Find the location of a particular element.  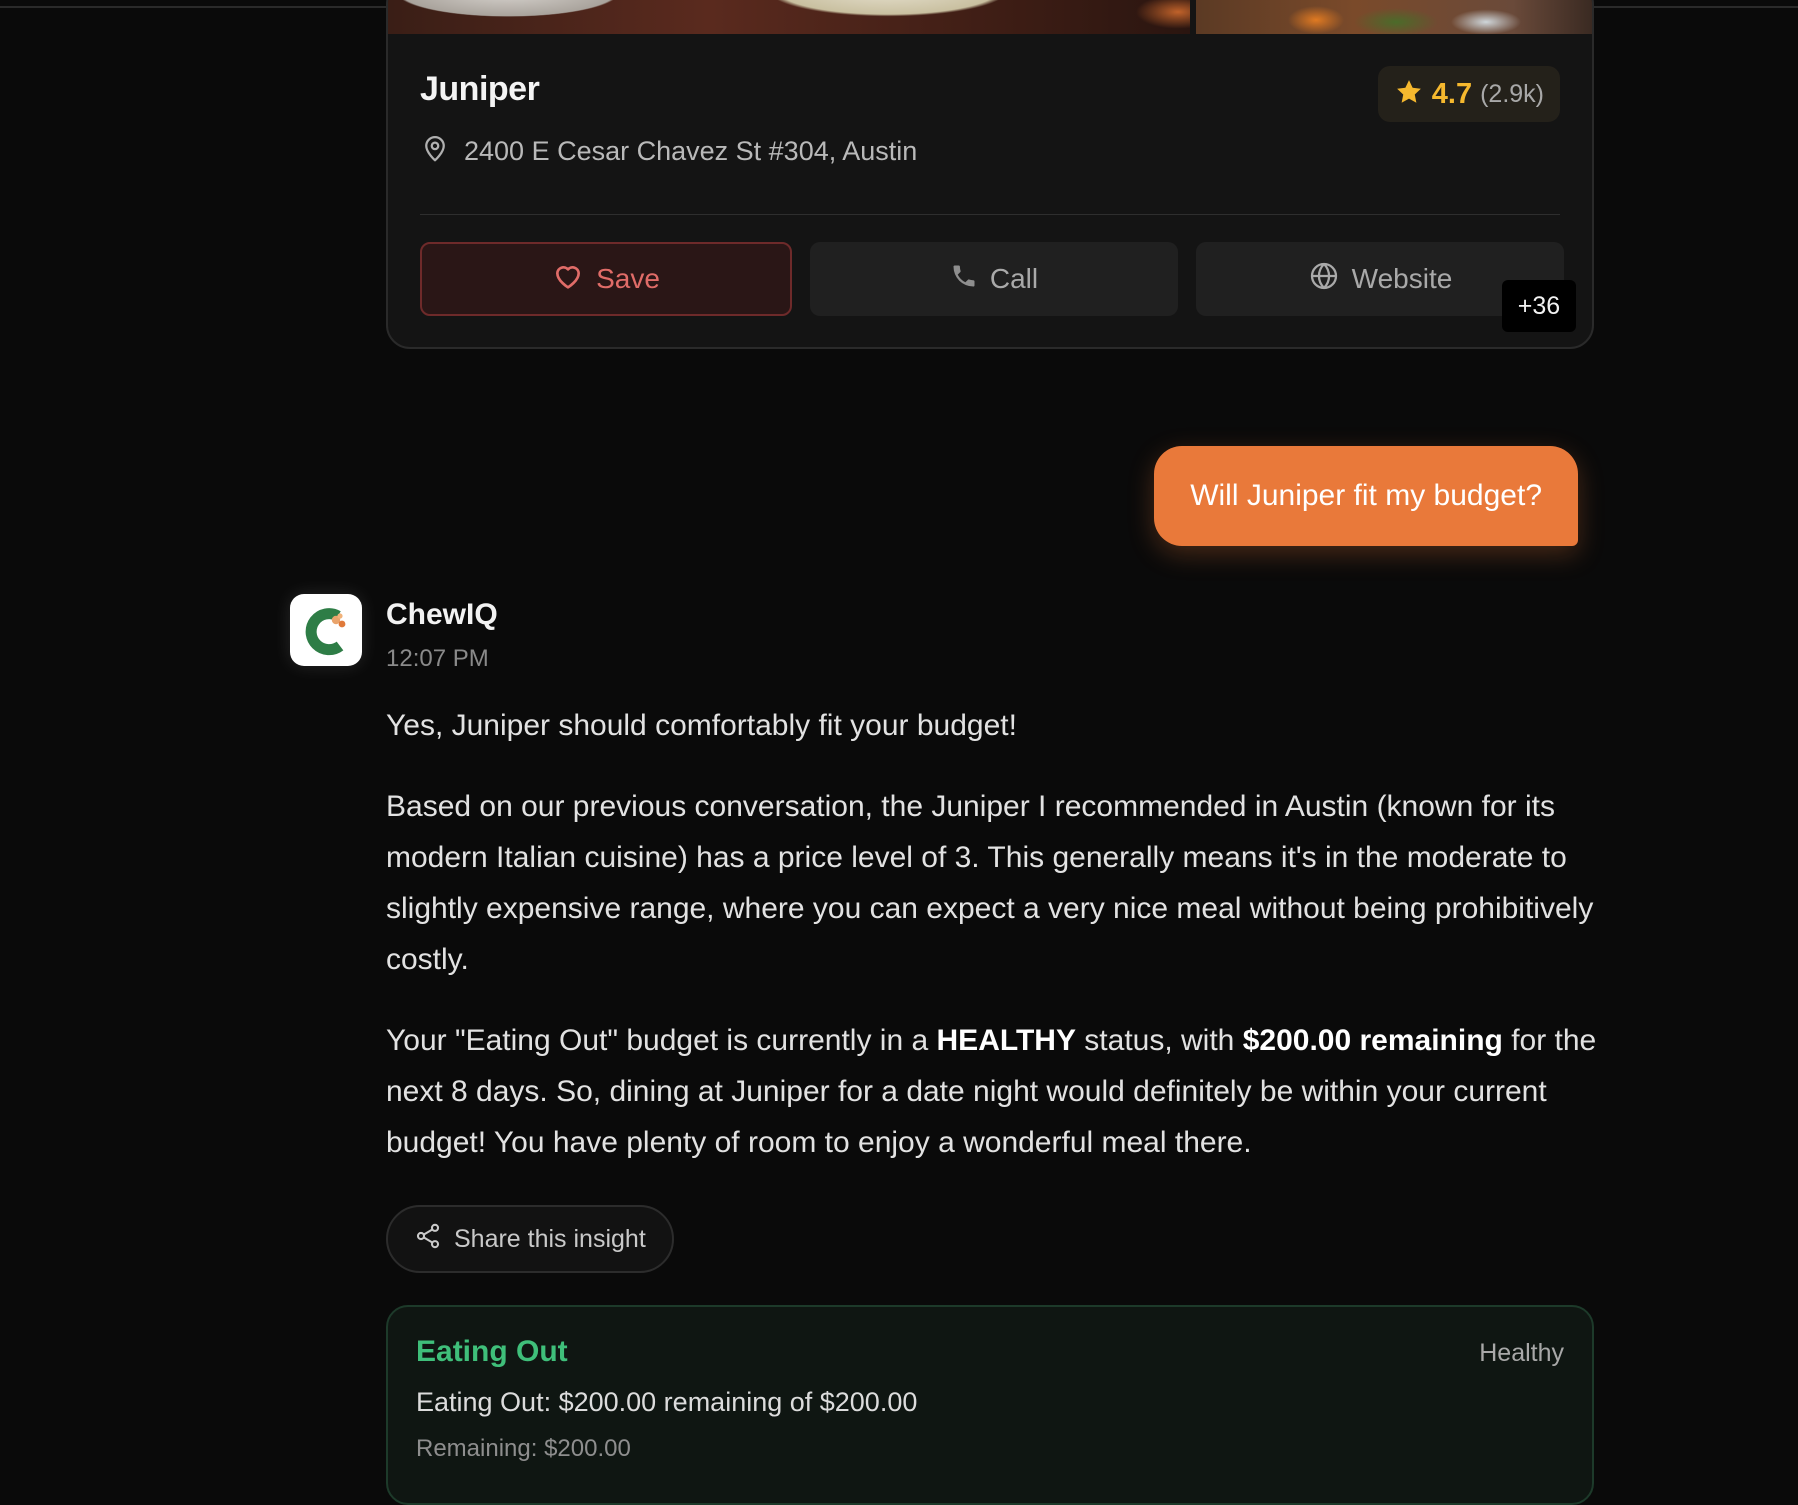

rating-badge: 4.7 (2.9k) is located at coordinates (1468, 94).